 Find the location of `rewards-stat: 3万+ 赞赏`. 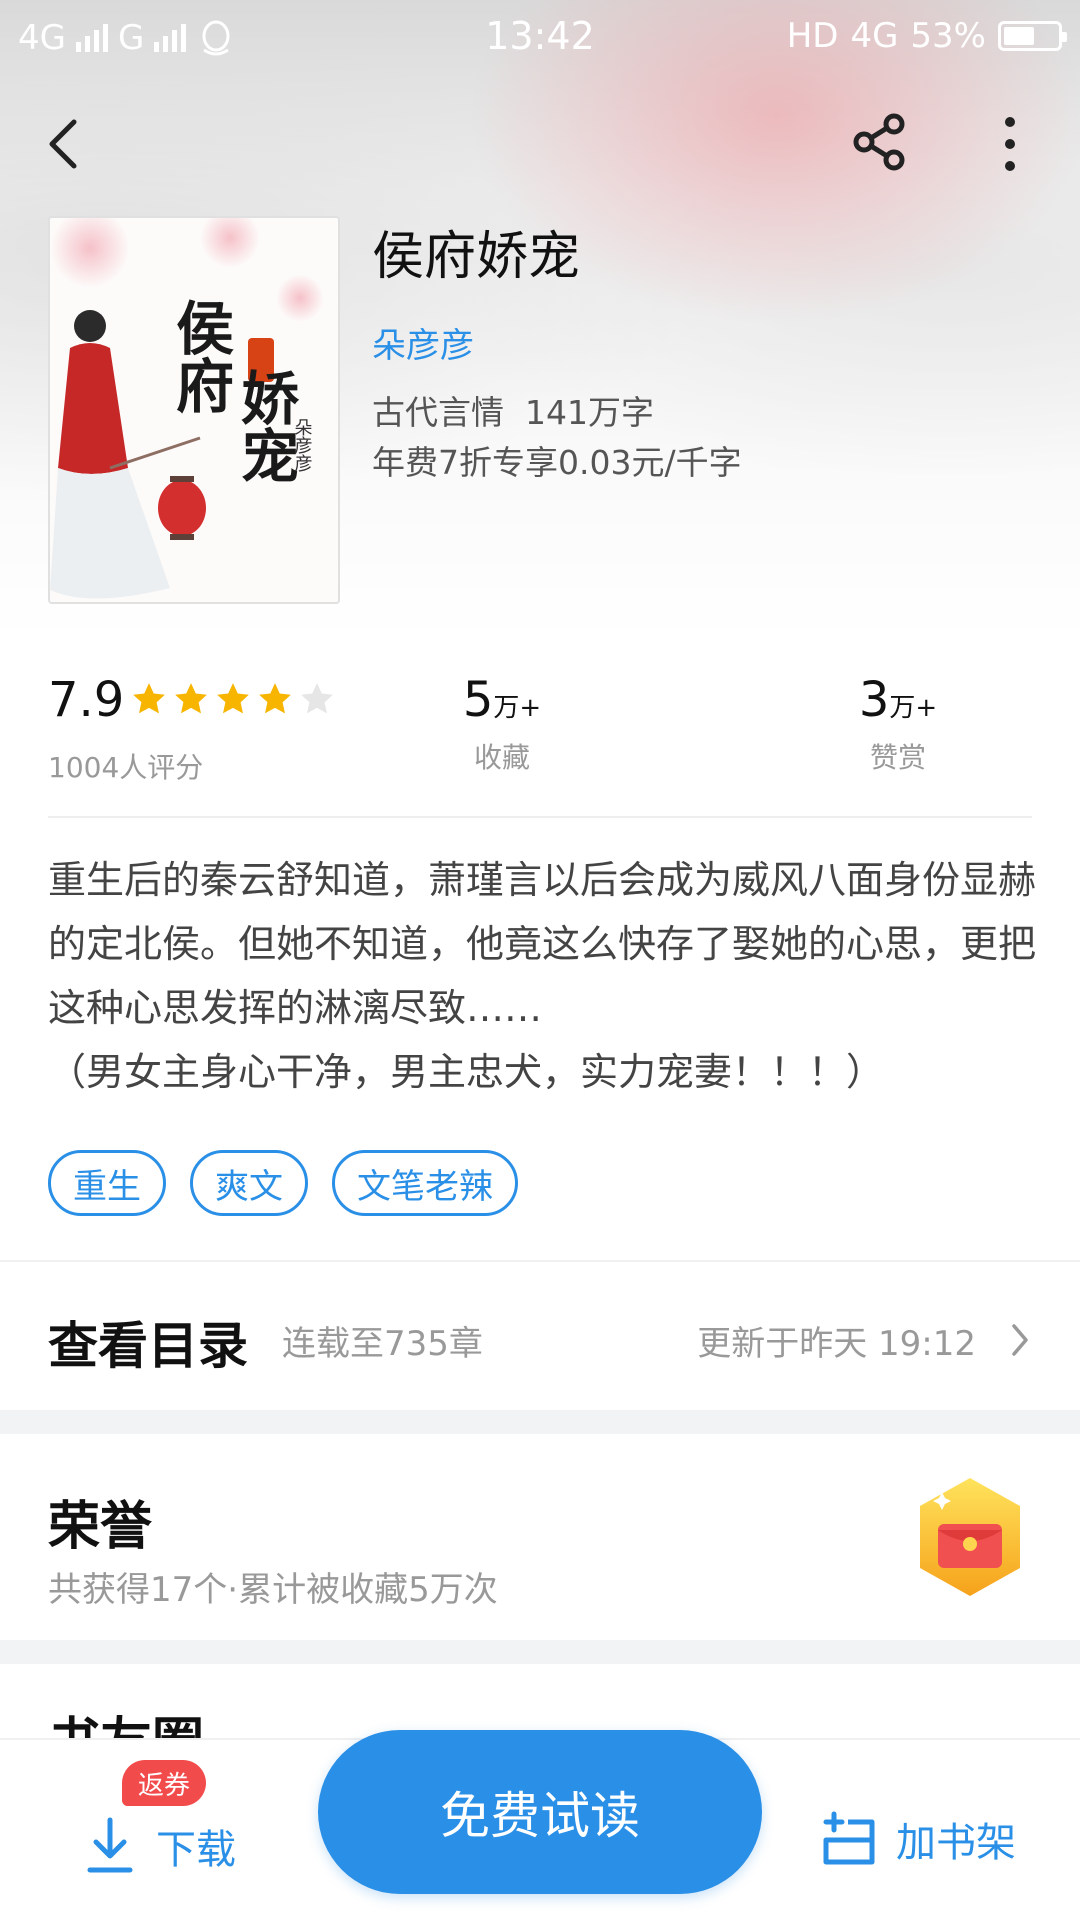

rewards-stat: 3万+ 赞赏 is located at coordinates (898, 724).